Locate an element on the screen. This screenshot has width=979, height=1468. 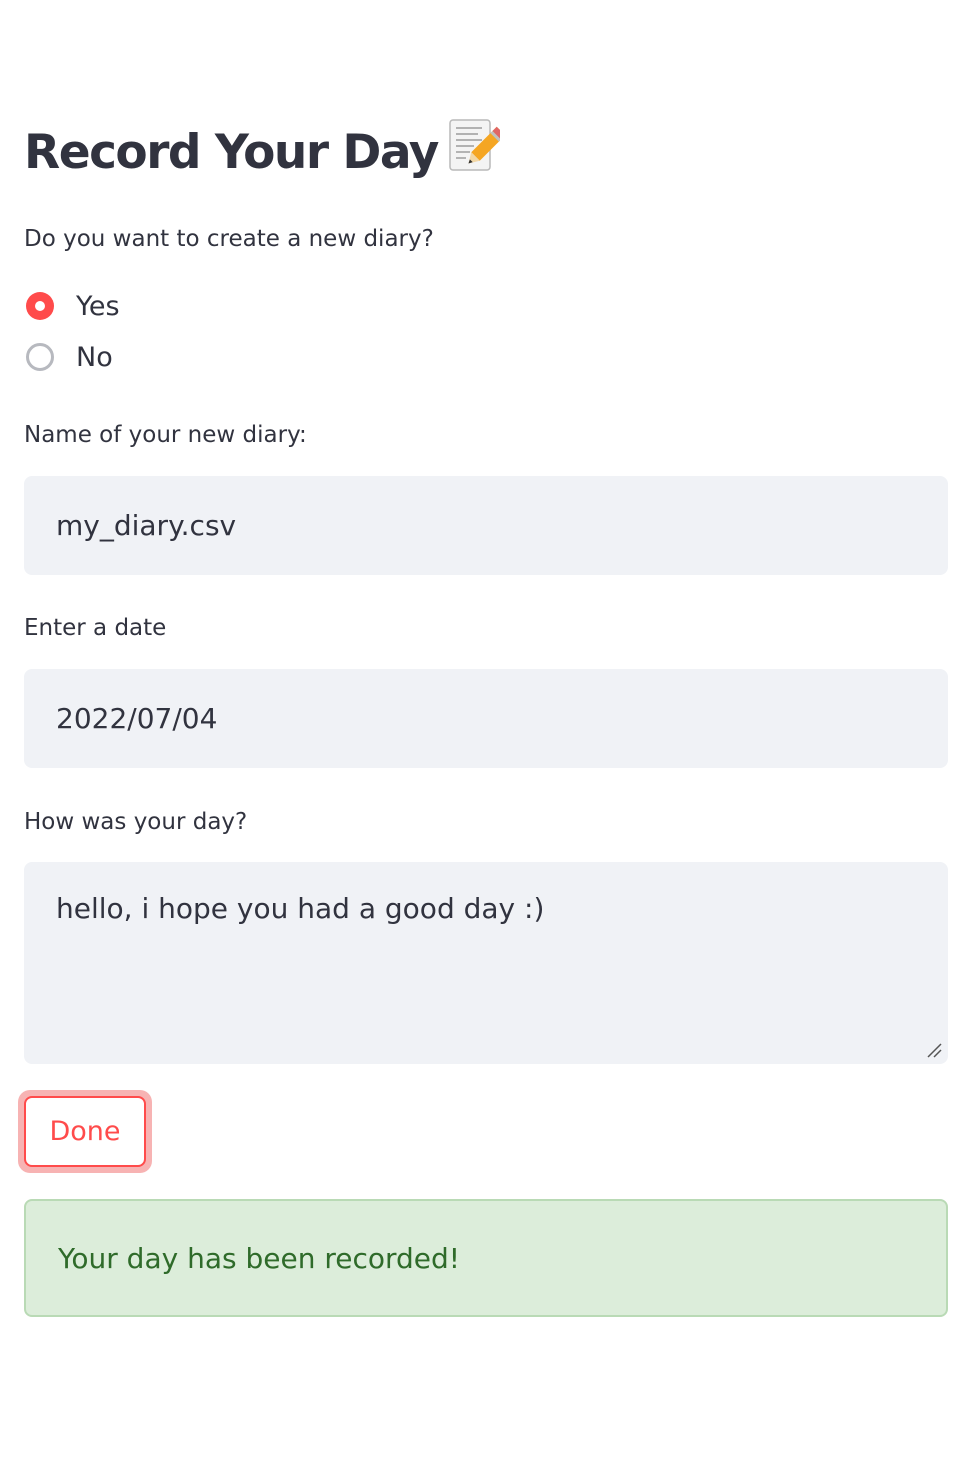
create-diary-question: Do you want to create a new diary? is located at coordinates (229, 239).